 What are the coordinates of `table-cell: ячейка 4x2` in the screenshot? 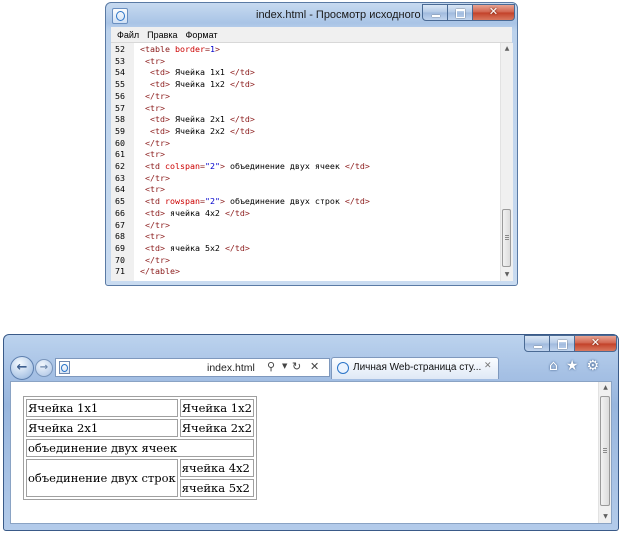 It's located at (216, 468).